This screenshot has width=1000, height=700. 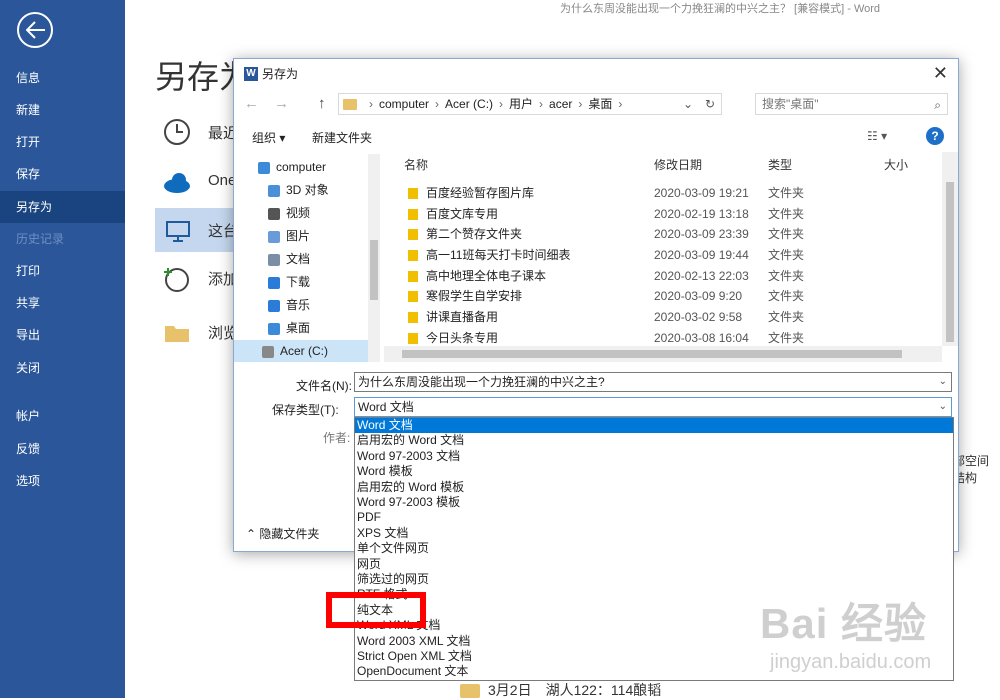 I want to click on file-row: 第二个赞存文件夹 2020-03-09 23:39 文件夹, so click(x=654, y=234).